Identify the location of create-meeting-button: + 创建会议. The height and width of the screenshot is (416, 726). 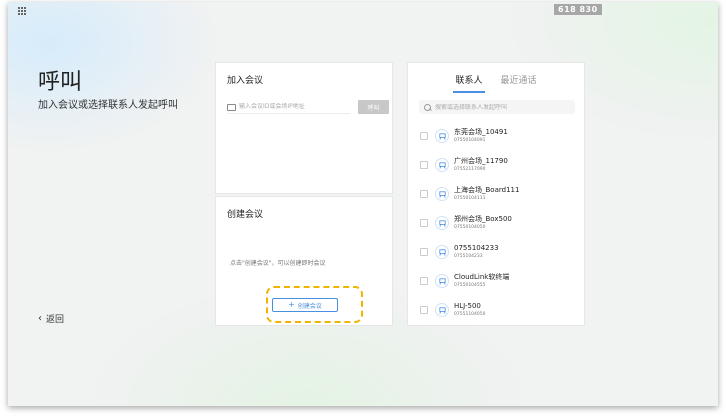
(305, 305).